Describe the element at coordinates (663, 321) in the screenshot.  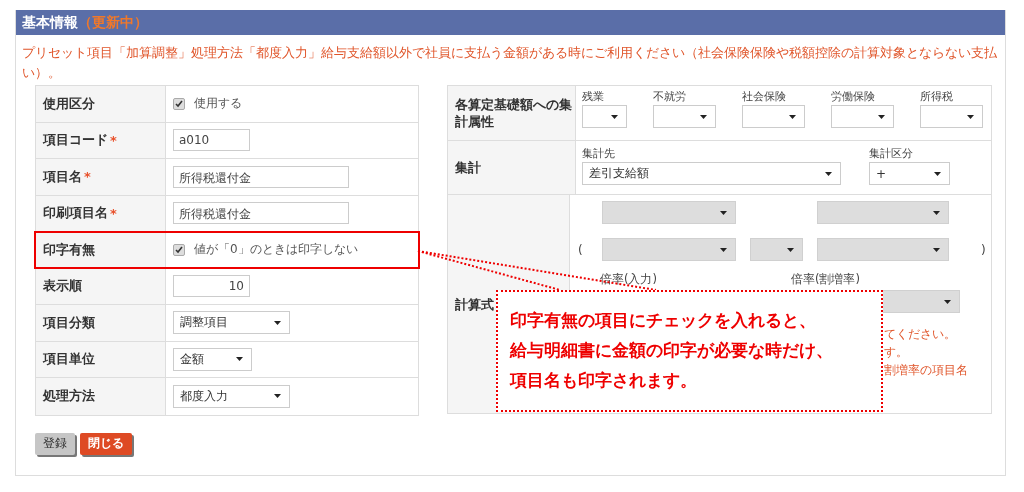
I see `callout-text: 印字有無の項目にチェックを入れると、` at that location.